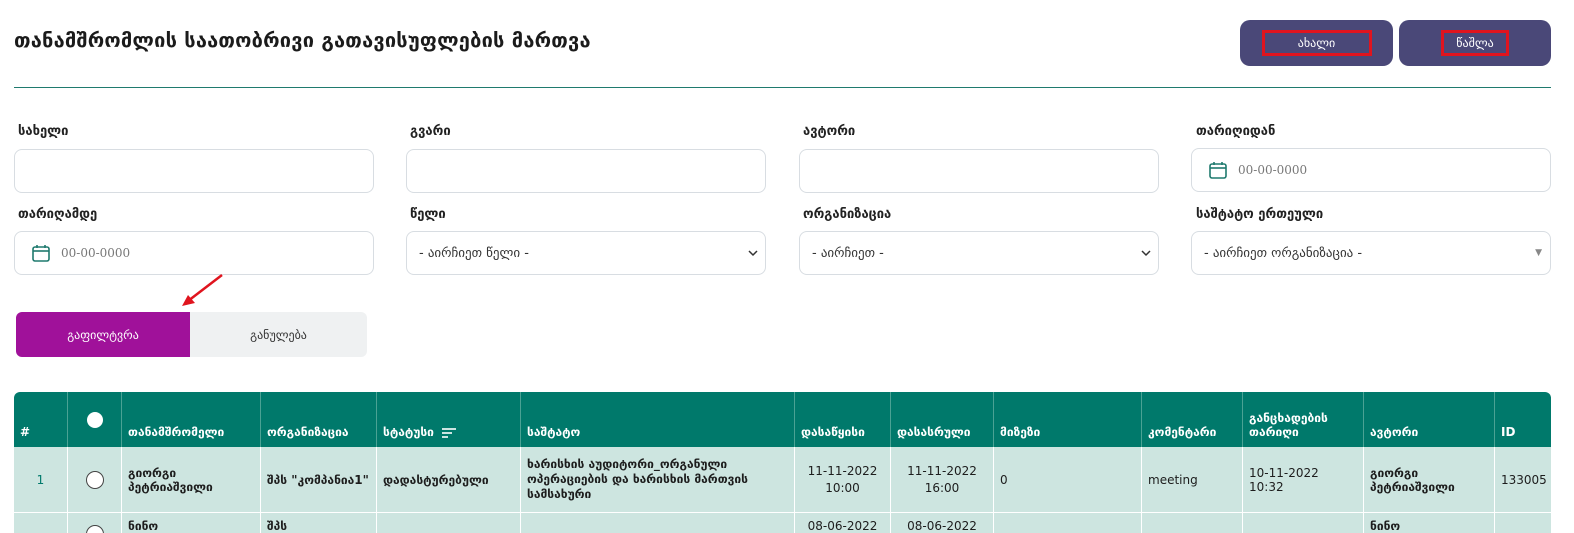 This screenshot has width=1574, height=533. Describe the element at coordinates (942, 523) in the screenshot. I see `row-end-date: 08-06-2022` at that location.